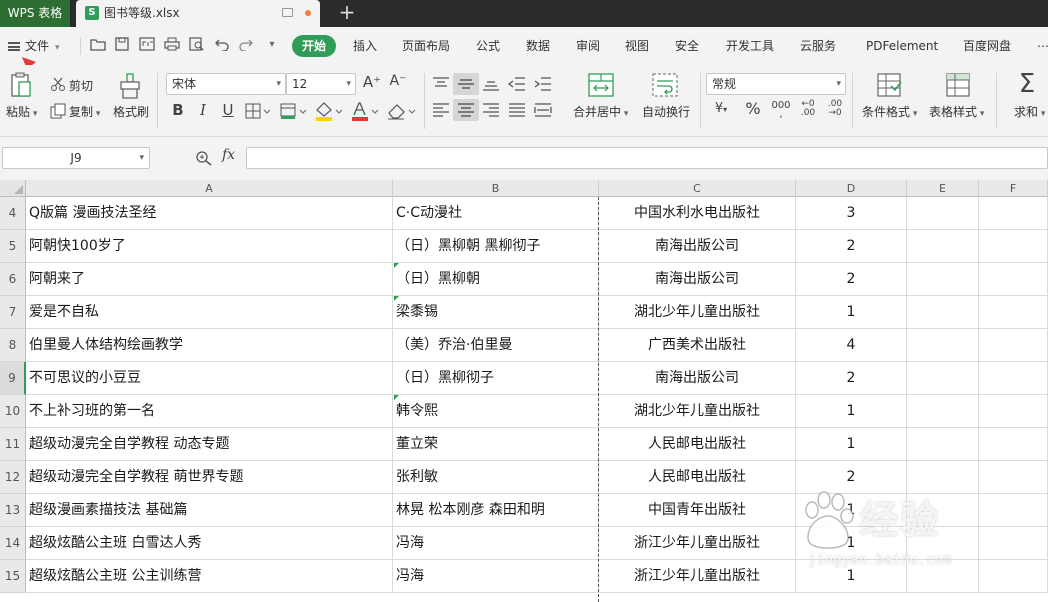 This screenshot has height=602, width=1048. What do you see at coordinates (496, 246) in the screenshot?
I see `table-cell-b: （日）黑柳朝 黑柳彻子` at bounding box center [496, 246].